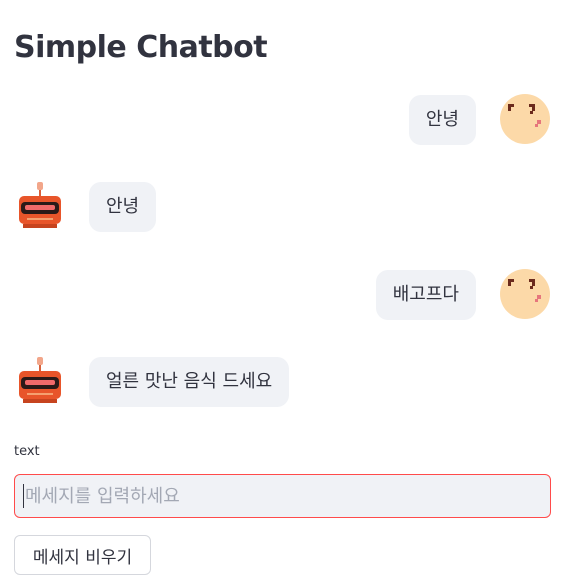 The height and width of the screenshot is (578, 564). What do you see at coordinates (141, 47) in the screenshot?
I see `page-title: Simple Chatbot` at bounding box center [141, 47].